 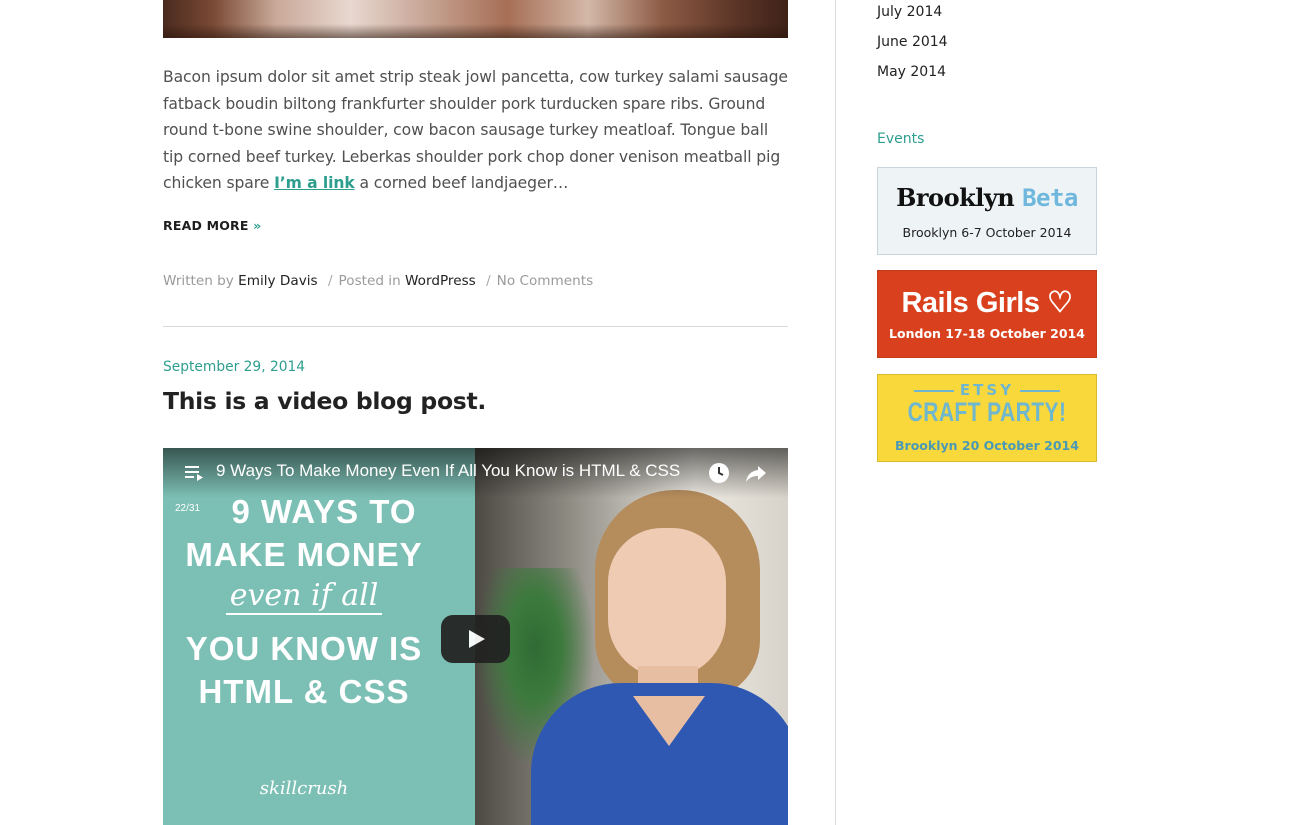 What do you see at coordinates (234, 367) in the screenshot?
I see `post-date: September 29, 2014` at bounding box center [234, 367].